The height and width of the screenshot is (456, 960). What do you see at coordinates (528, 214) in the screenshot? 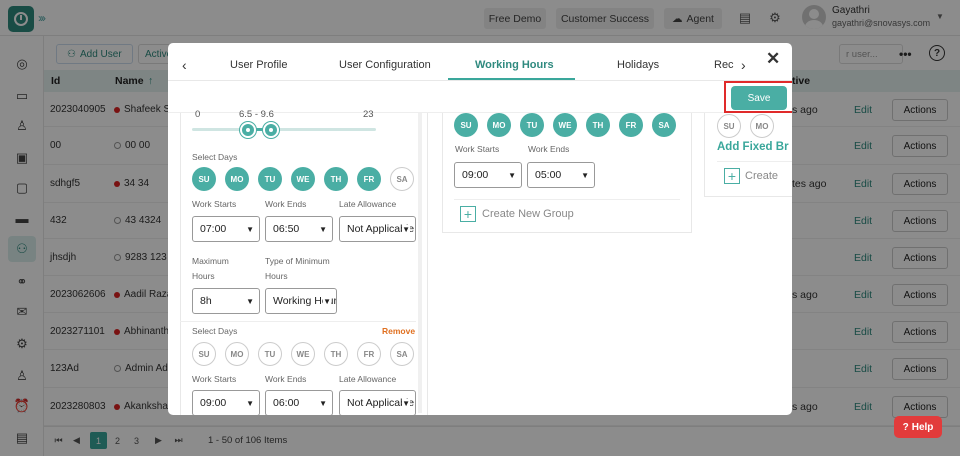
I see `create-new-group-link: Create New Group` at bounding box center [528, 214].